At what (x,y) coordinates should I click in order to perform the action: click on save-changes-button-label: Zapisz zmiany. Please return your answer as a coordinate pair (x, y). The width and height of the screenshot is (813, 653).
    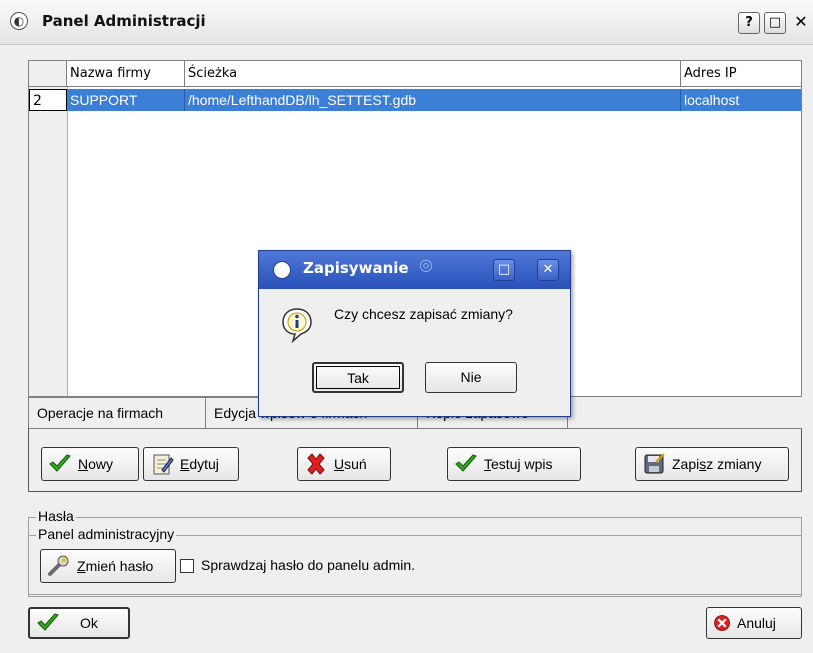
    Looking at the image, I should click on (717, 464).